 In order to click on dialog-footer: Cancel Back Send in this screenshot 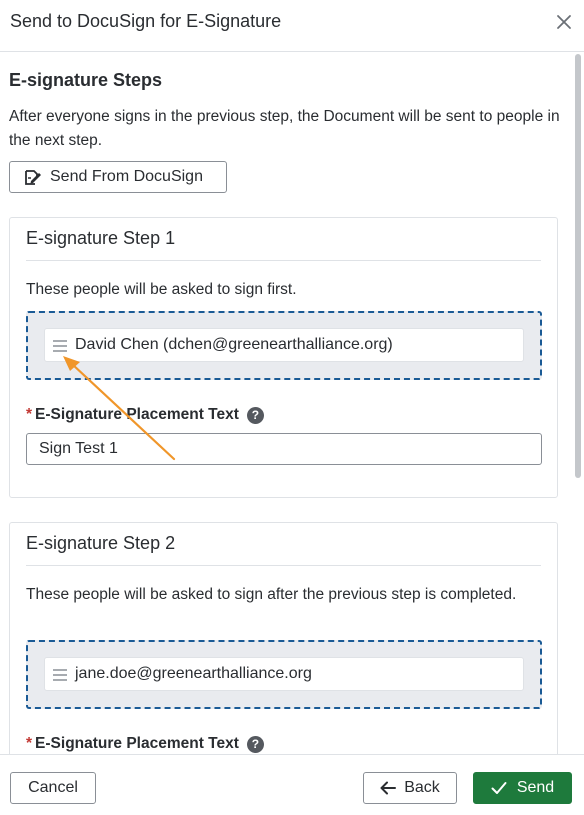, I will do `click(292, 784)`.